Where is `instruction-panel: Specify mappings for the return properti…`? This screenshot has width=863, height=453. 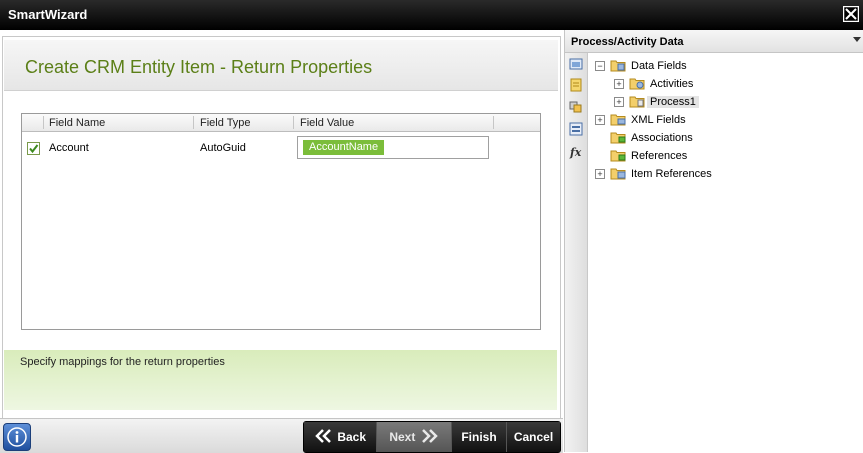 instruction-panel: Specify mappings for the return properti… is located at coordinates (280, 380).